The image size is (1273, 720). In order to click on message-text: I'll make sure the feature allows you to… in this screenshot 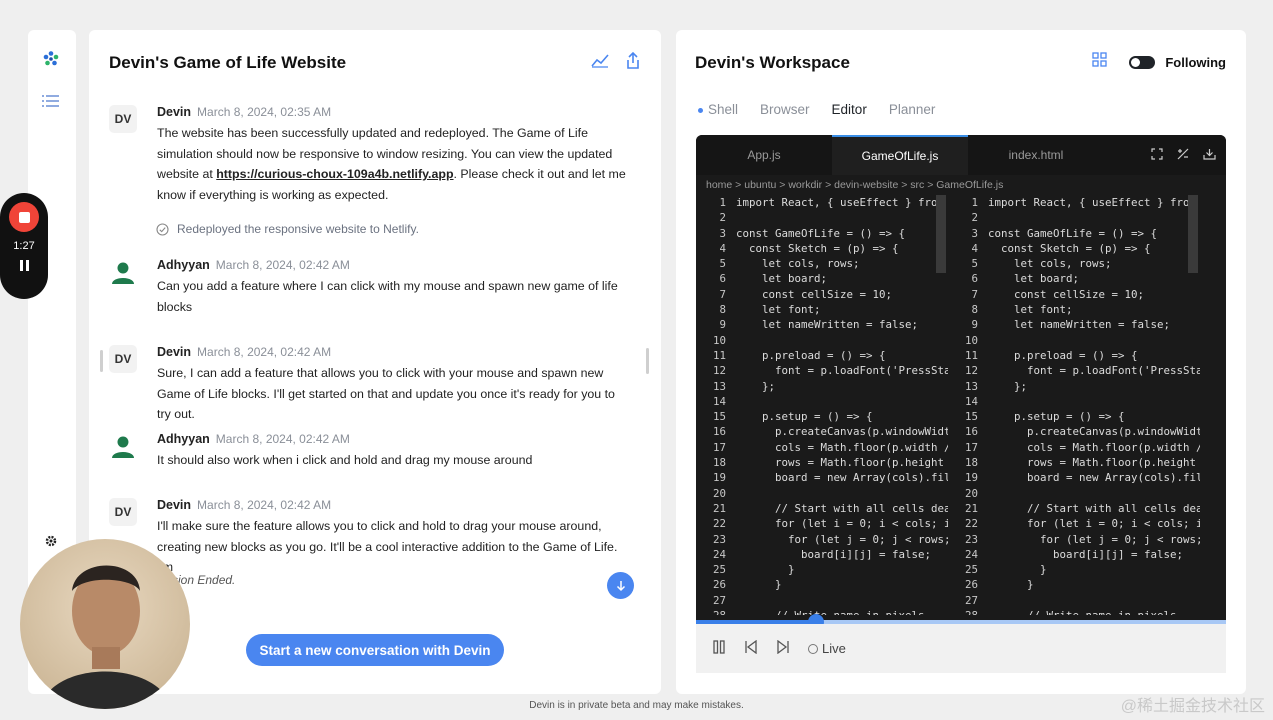, I will do `click(387, 546)`.